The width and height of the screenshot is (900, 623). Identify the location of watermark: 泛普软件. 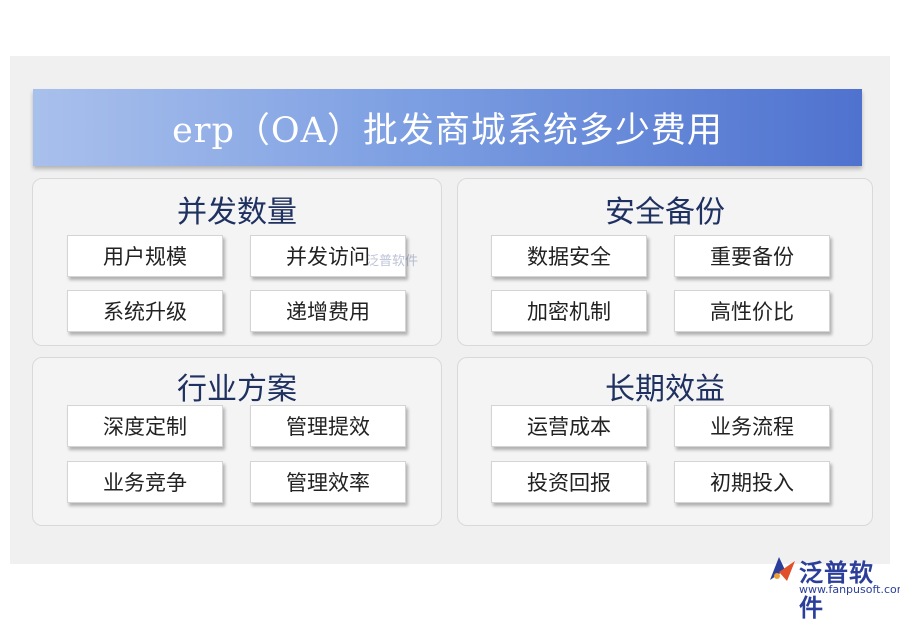
(392, 261).